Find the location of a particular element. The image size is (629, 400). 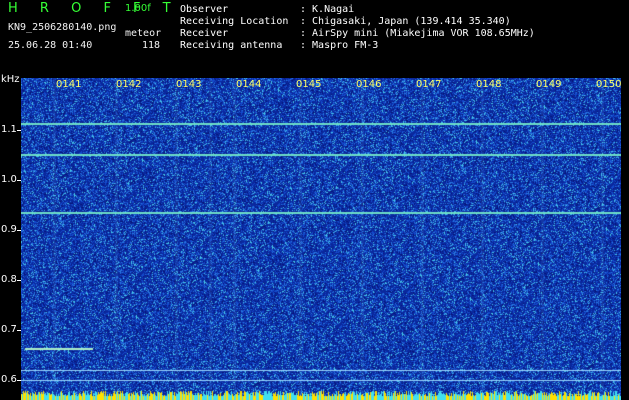

time-label: 0145 is located at coordinates (309, 84).